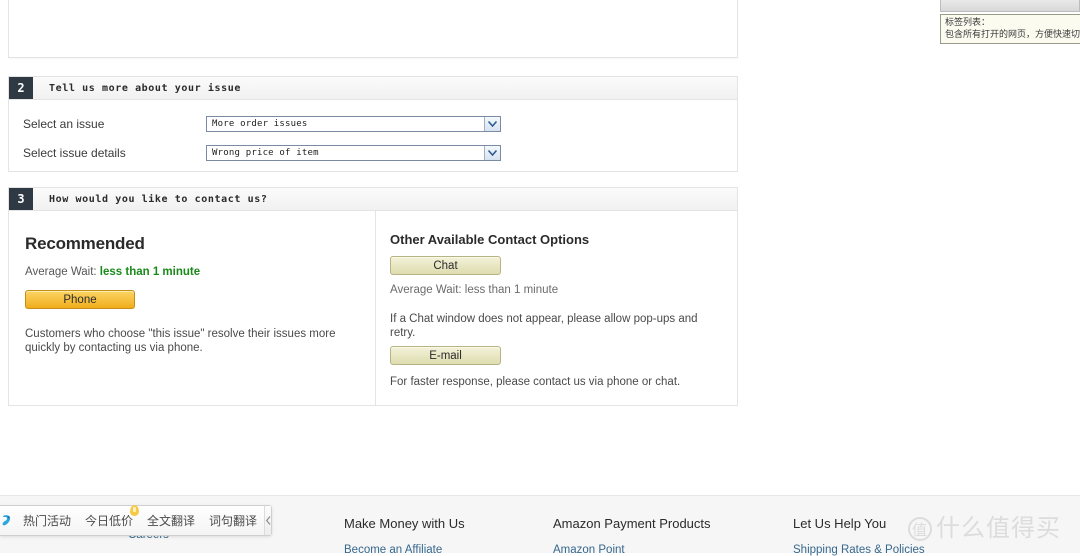 The width and height of the screenshot is (1080, 556). Describe the element at coordinates (1010, 6) in the screenshot. I see `tab-list-bar` at that location.